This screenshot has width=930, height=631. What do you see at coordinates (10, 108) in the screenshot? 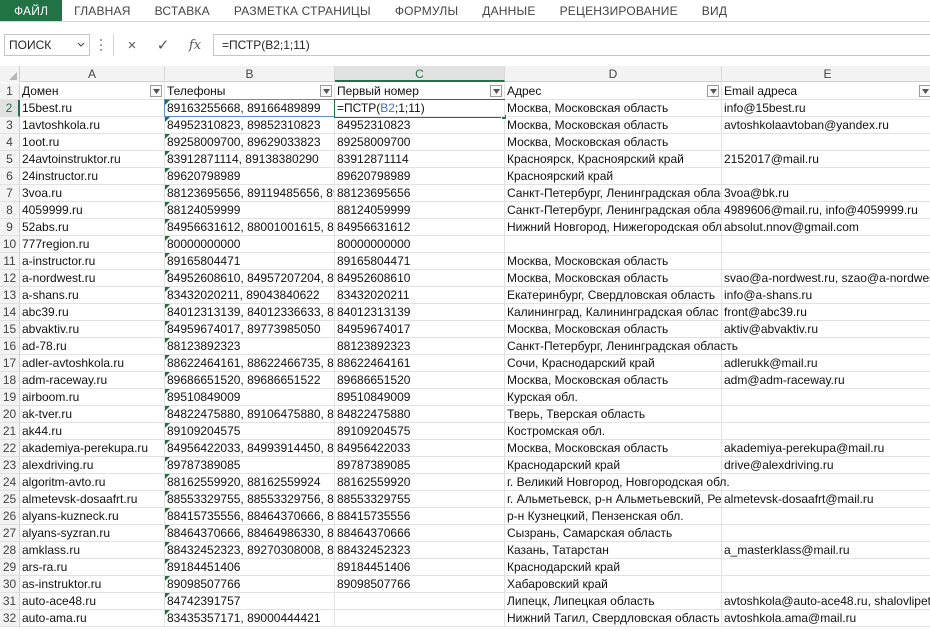
I see `row-header: 2` at bounding box center [10, 108].